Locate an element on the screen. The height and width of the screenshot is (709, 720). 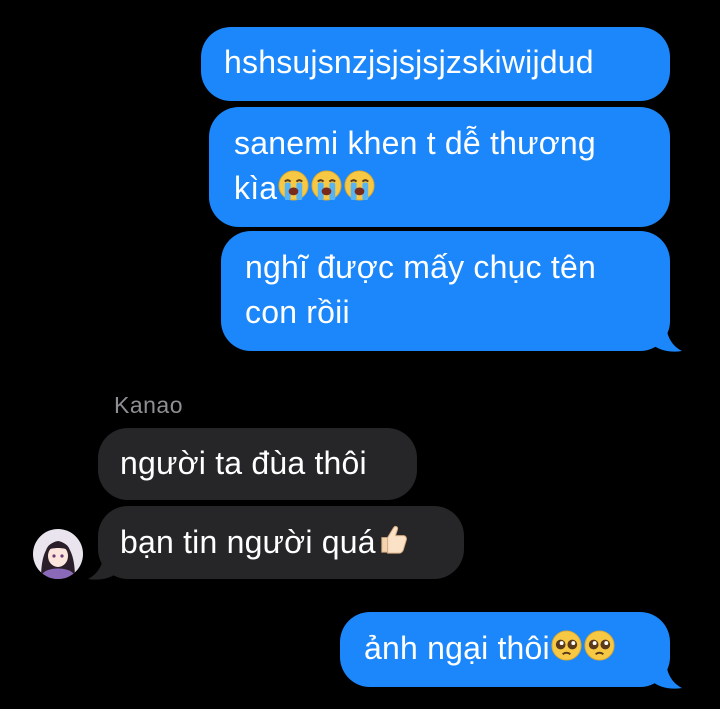
message-text-line-with-emoji: kìa is located at coordinates (452, 190).